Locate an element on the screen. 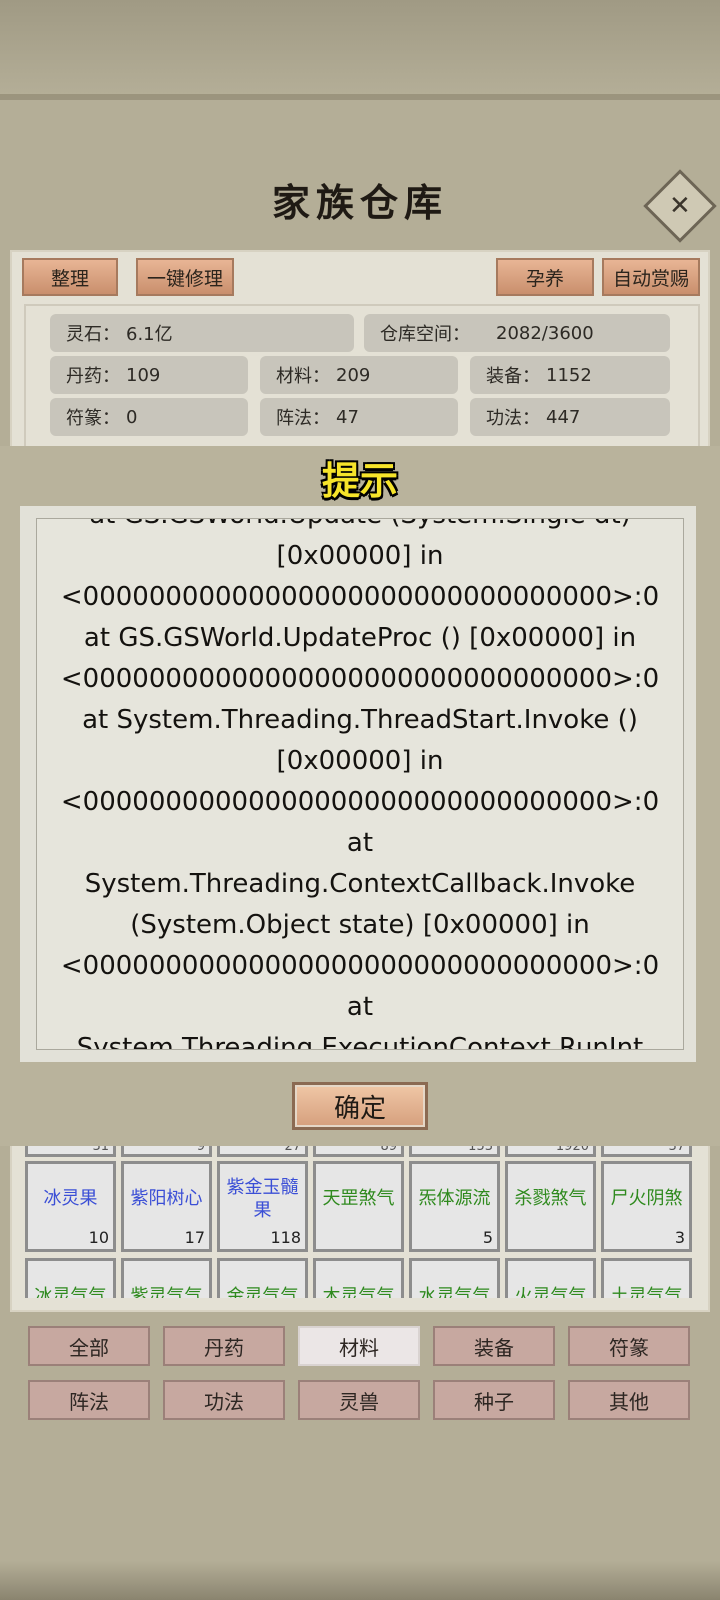 The image size is (720, 1600). stat-equipment: 装备： 1152 is located at coordinates (570, 375).